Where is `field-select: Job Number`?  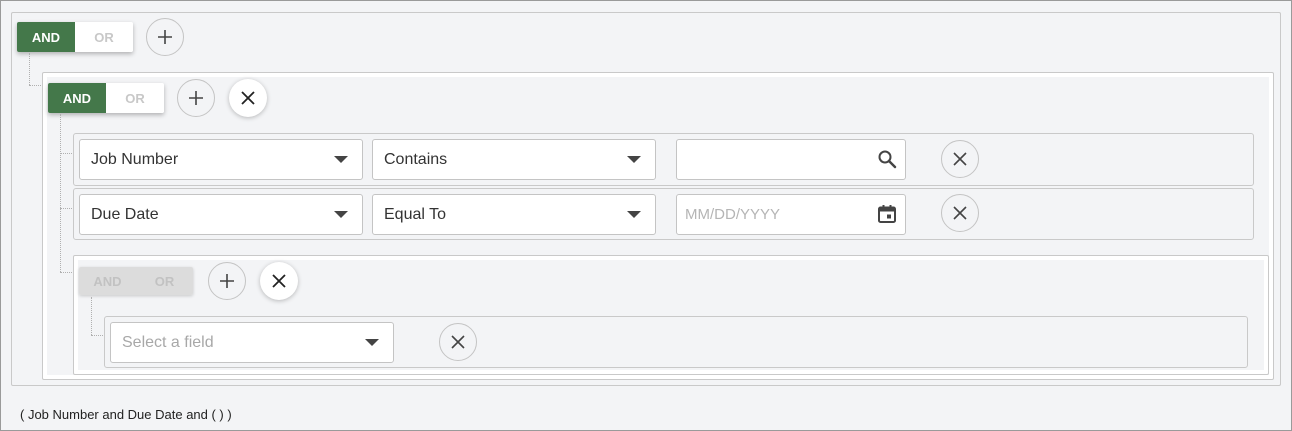
field-select: Job Number is located at coordinates (221, 159).